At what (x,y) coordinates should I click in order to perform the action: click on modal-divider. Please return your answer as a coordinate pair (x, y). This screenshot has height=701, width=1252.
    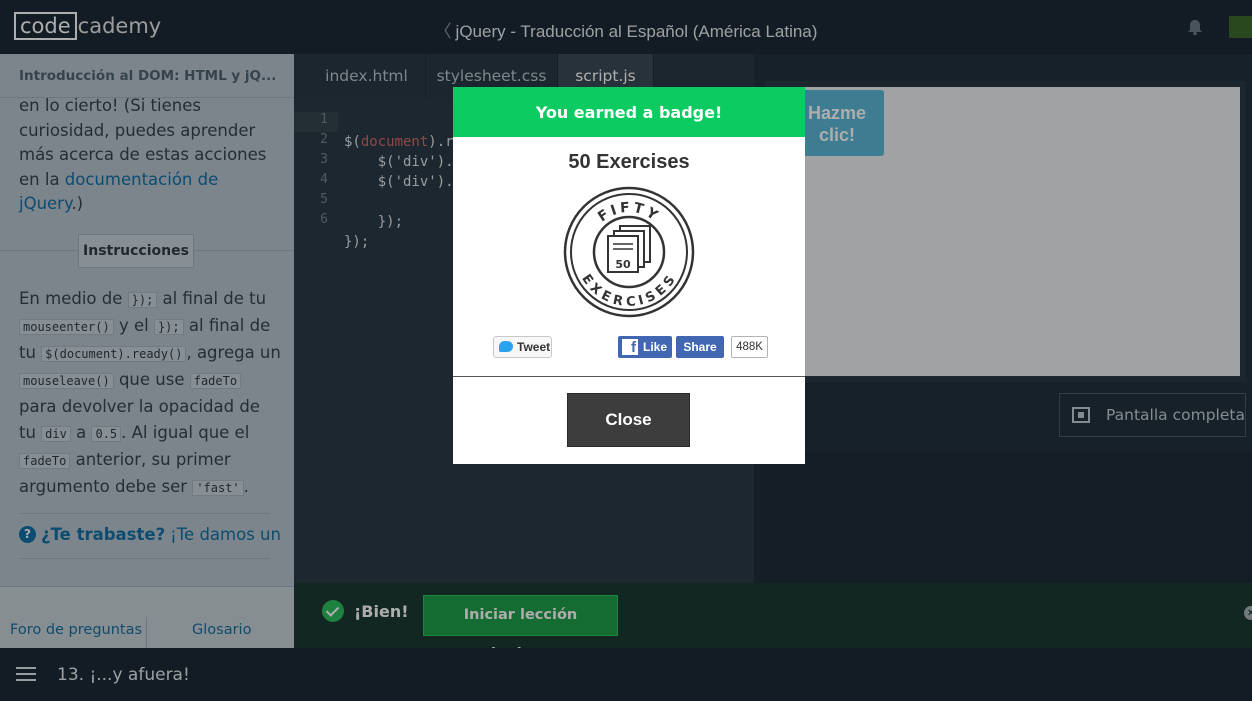
    Looking at the image, I should click on (629, 376).